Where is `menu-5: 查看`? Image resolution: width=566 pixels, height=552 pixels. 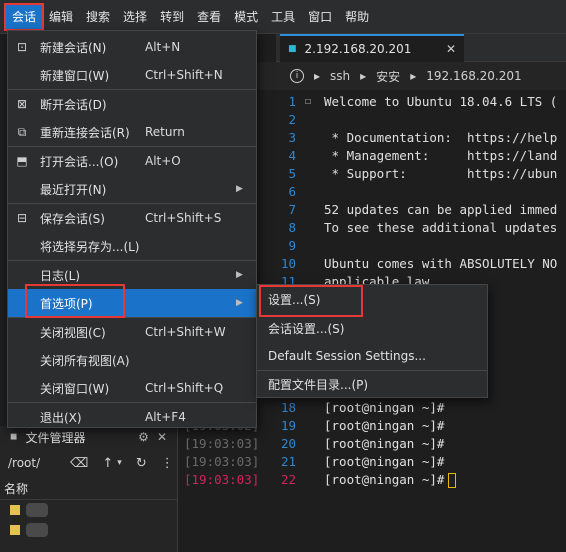
menu-5: 查看 is located at coordinates (209, 17).